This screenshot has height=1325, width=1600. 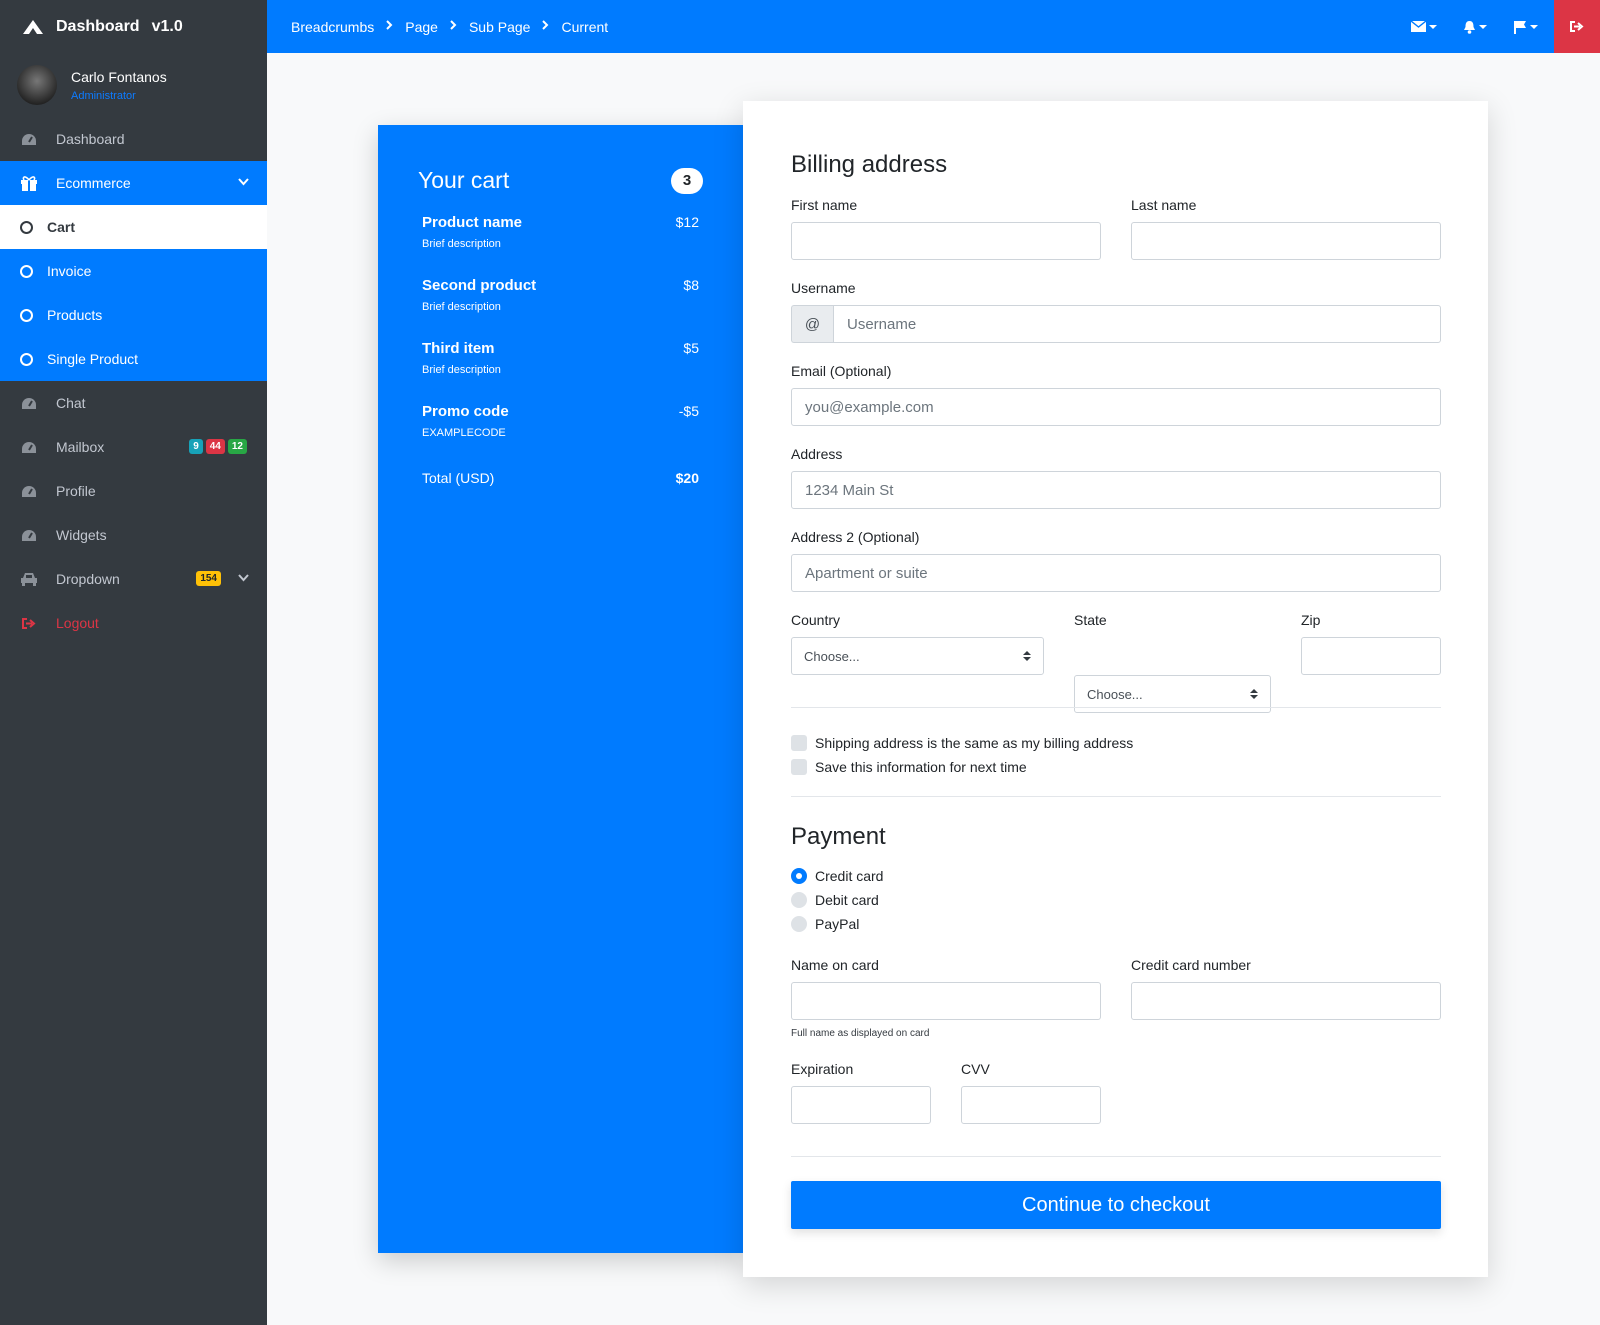 What do you see at coordinates (1371, 656) in the screenshot?
I see `zip-input` at bounding box center [1371, 656].